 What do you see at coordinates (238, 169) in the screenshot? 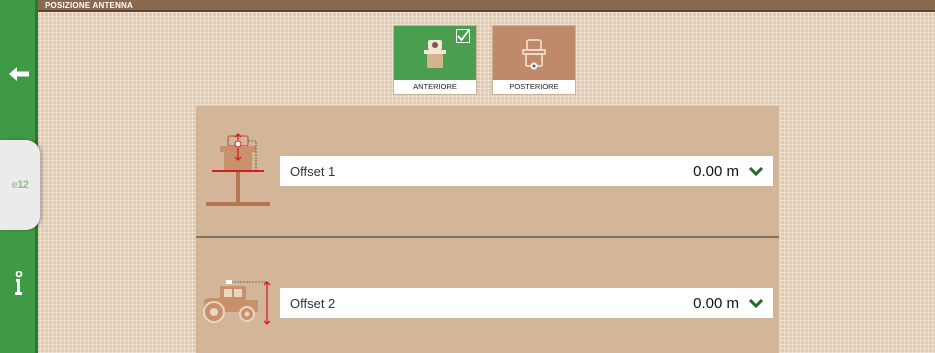
I see `lateral-offset-icon` at bounding box center [238, 169].